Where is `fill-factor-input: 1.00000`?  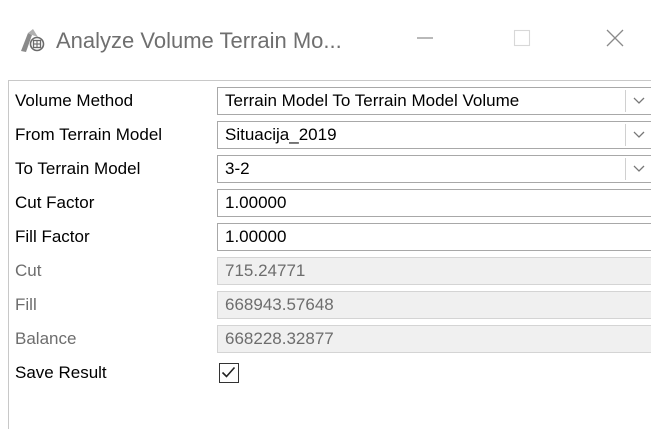 fill-factor-input: 1.00000 is located at coordinates (434, 237).